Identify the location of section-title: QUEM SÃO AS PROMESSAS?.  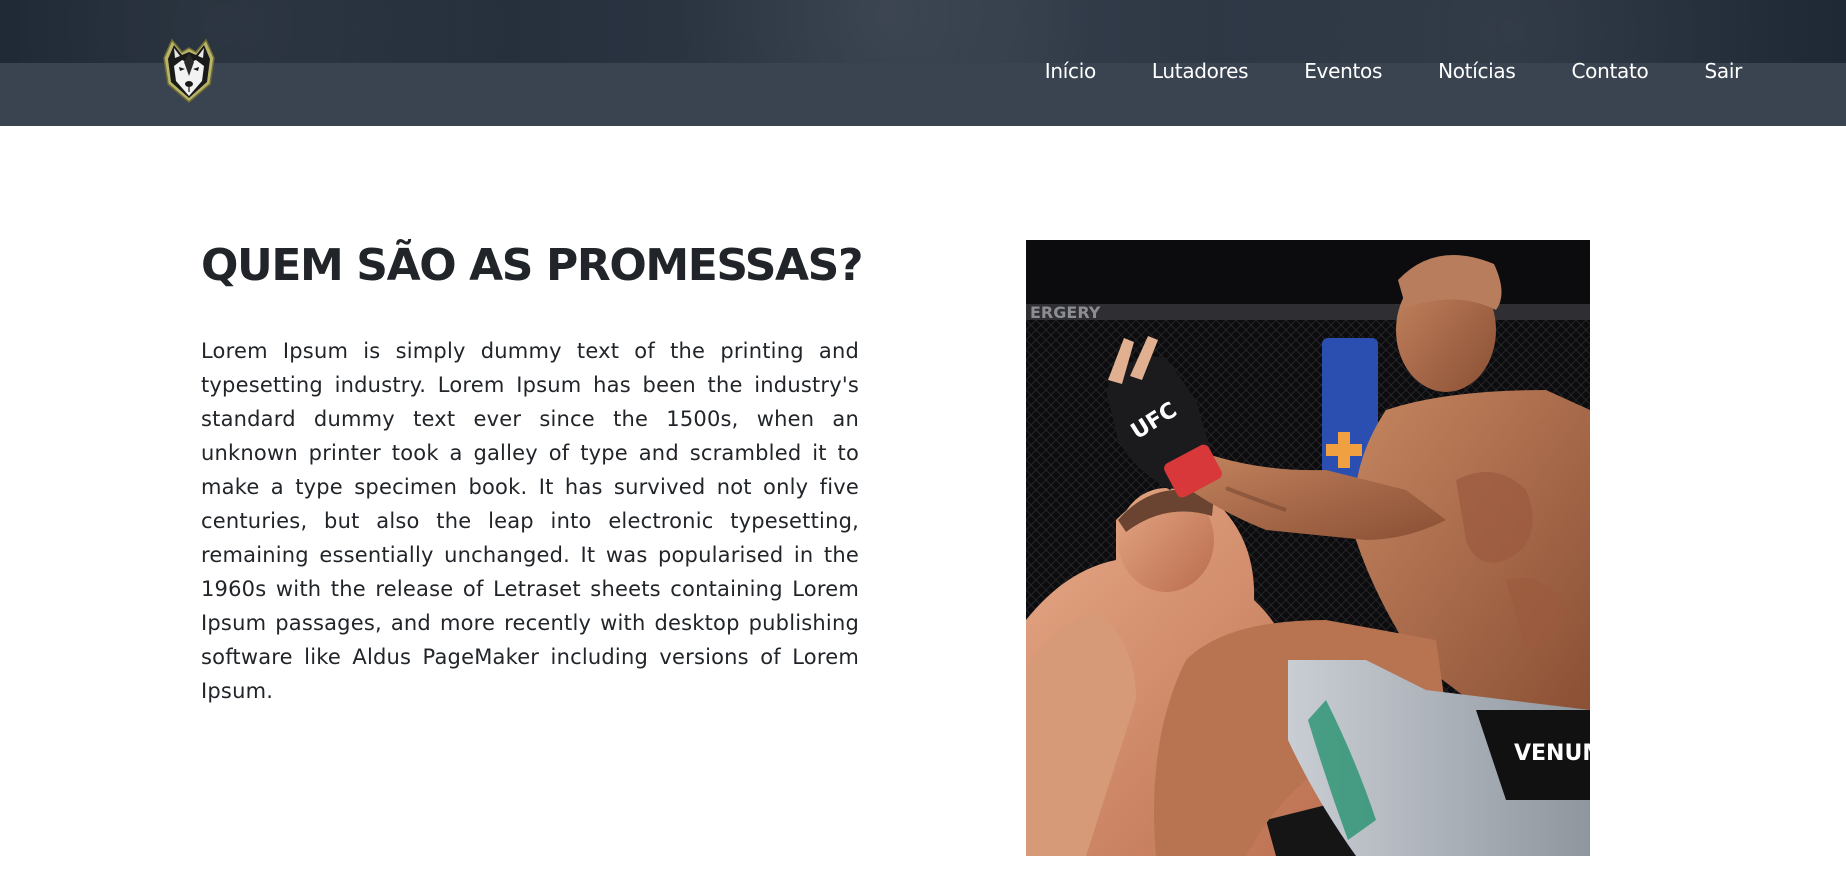
(532, 265).